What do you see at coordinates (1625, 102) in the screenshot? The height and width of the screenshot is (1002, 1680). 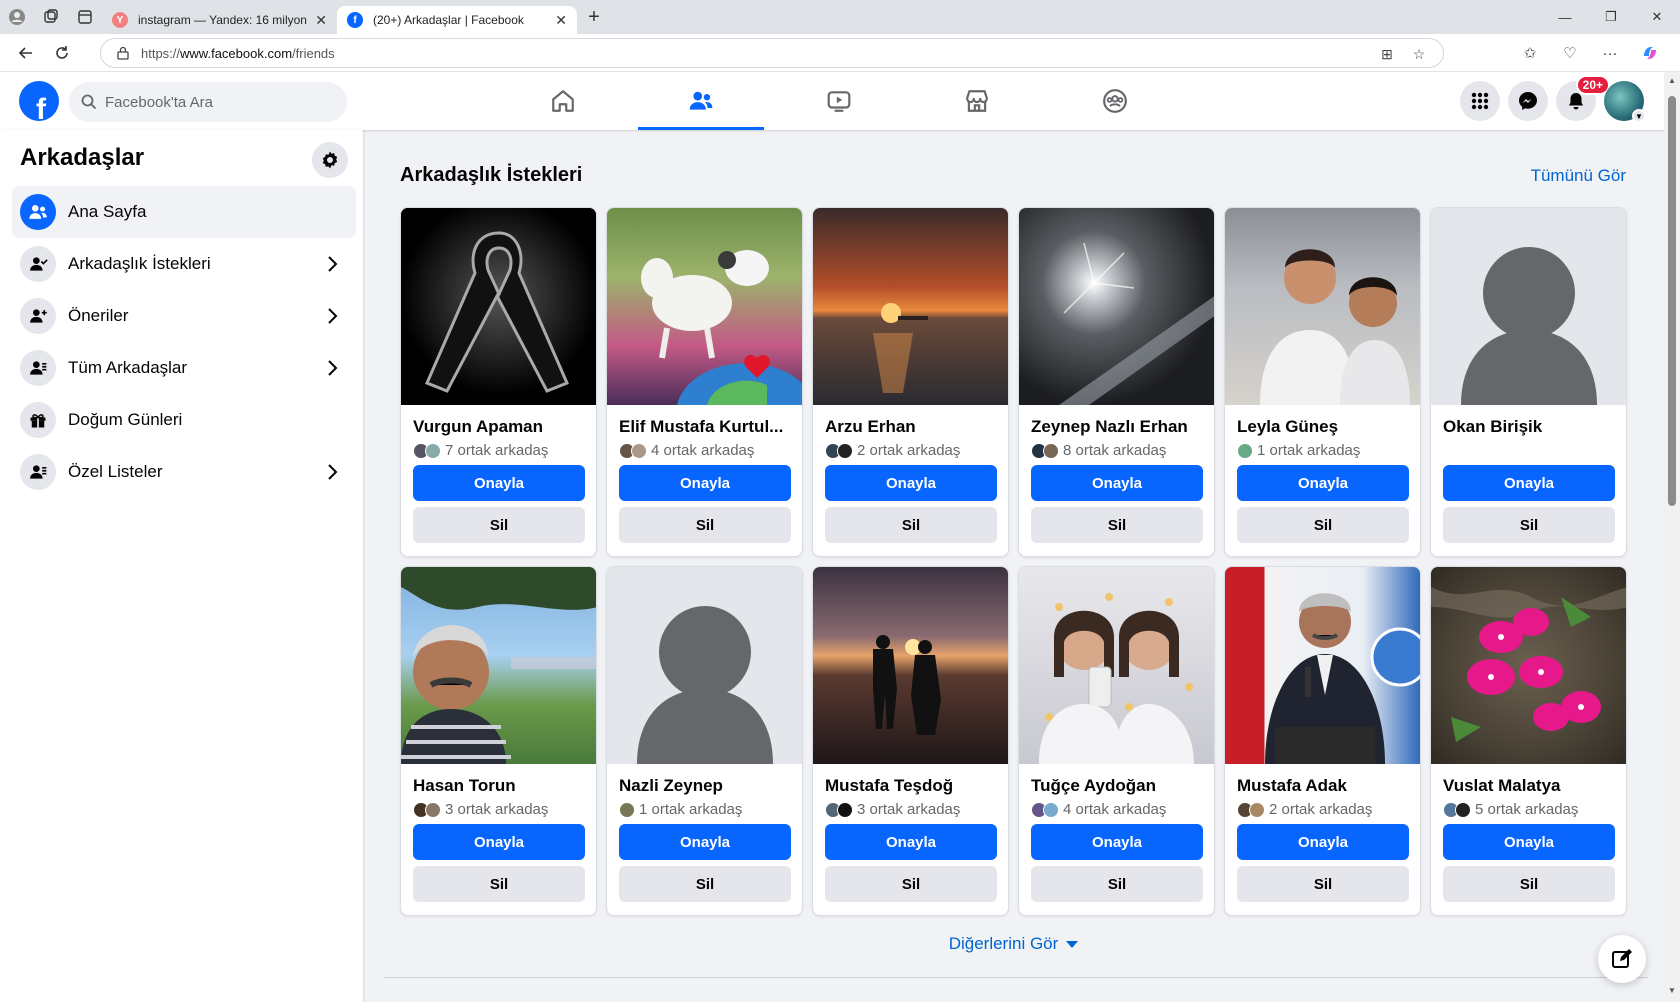 I see `account-avatar: ▼` at bounding box center [1625, 102].